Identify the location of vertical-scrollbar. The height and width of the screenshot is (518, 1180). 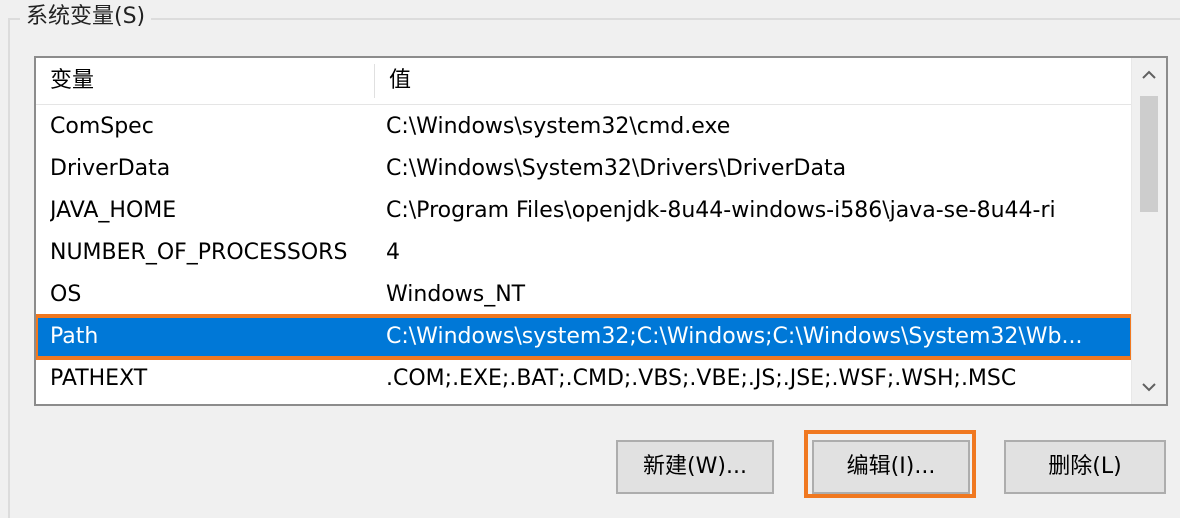
(1148, 231).